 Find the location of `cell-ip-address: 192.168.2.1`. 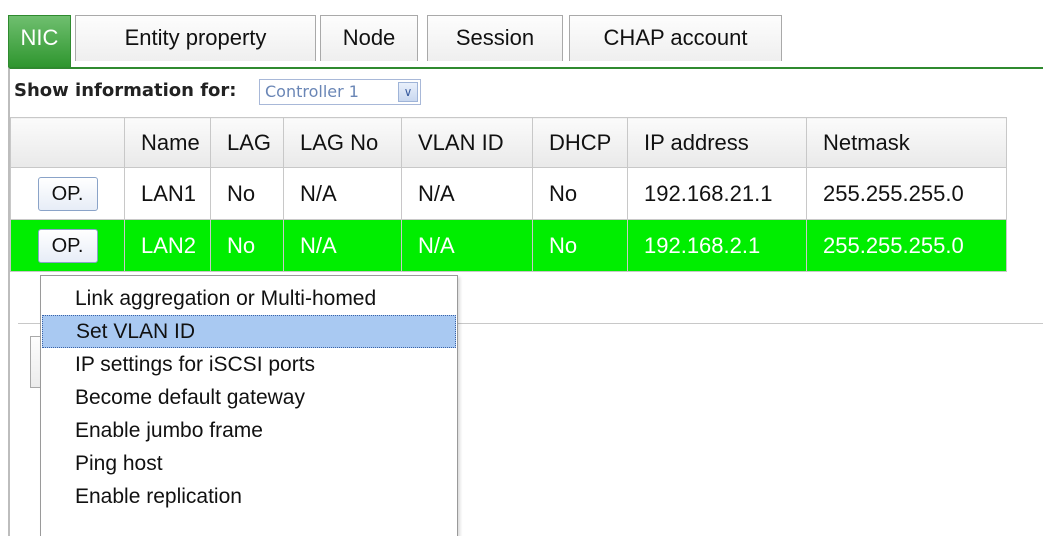

cell-ip-address: 192.168.2.1 is located at coordinates (717, 245).